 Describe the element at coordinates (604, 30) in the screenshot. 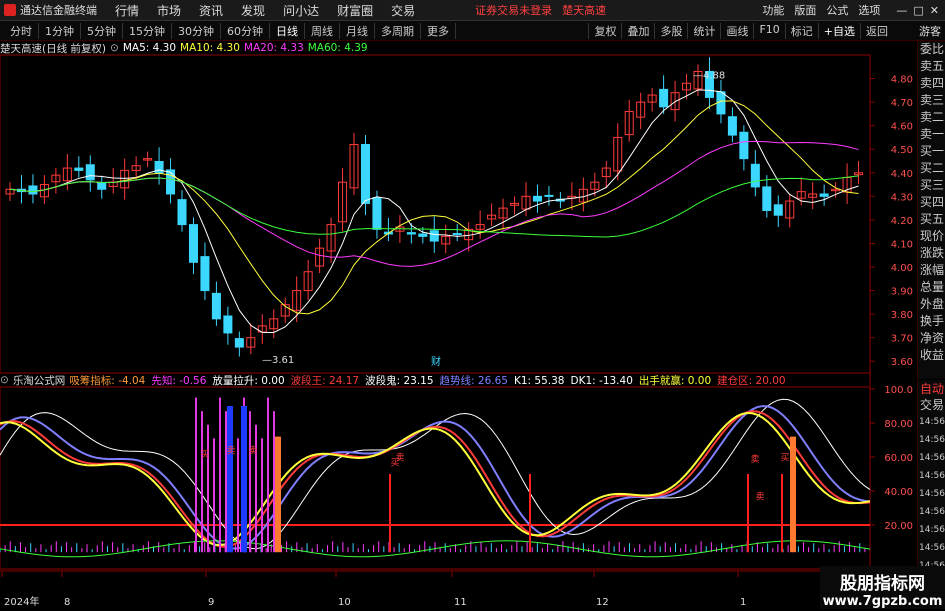

I see `tool-button: 复权` at that location.